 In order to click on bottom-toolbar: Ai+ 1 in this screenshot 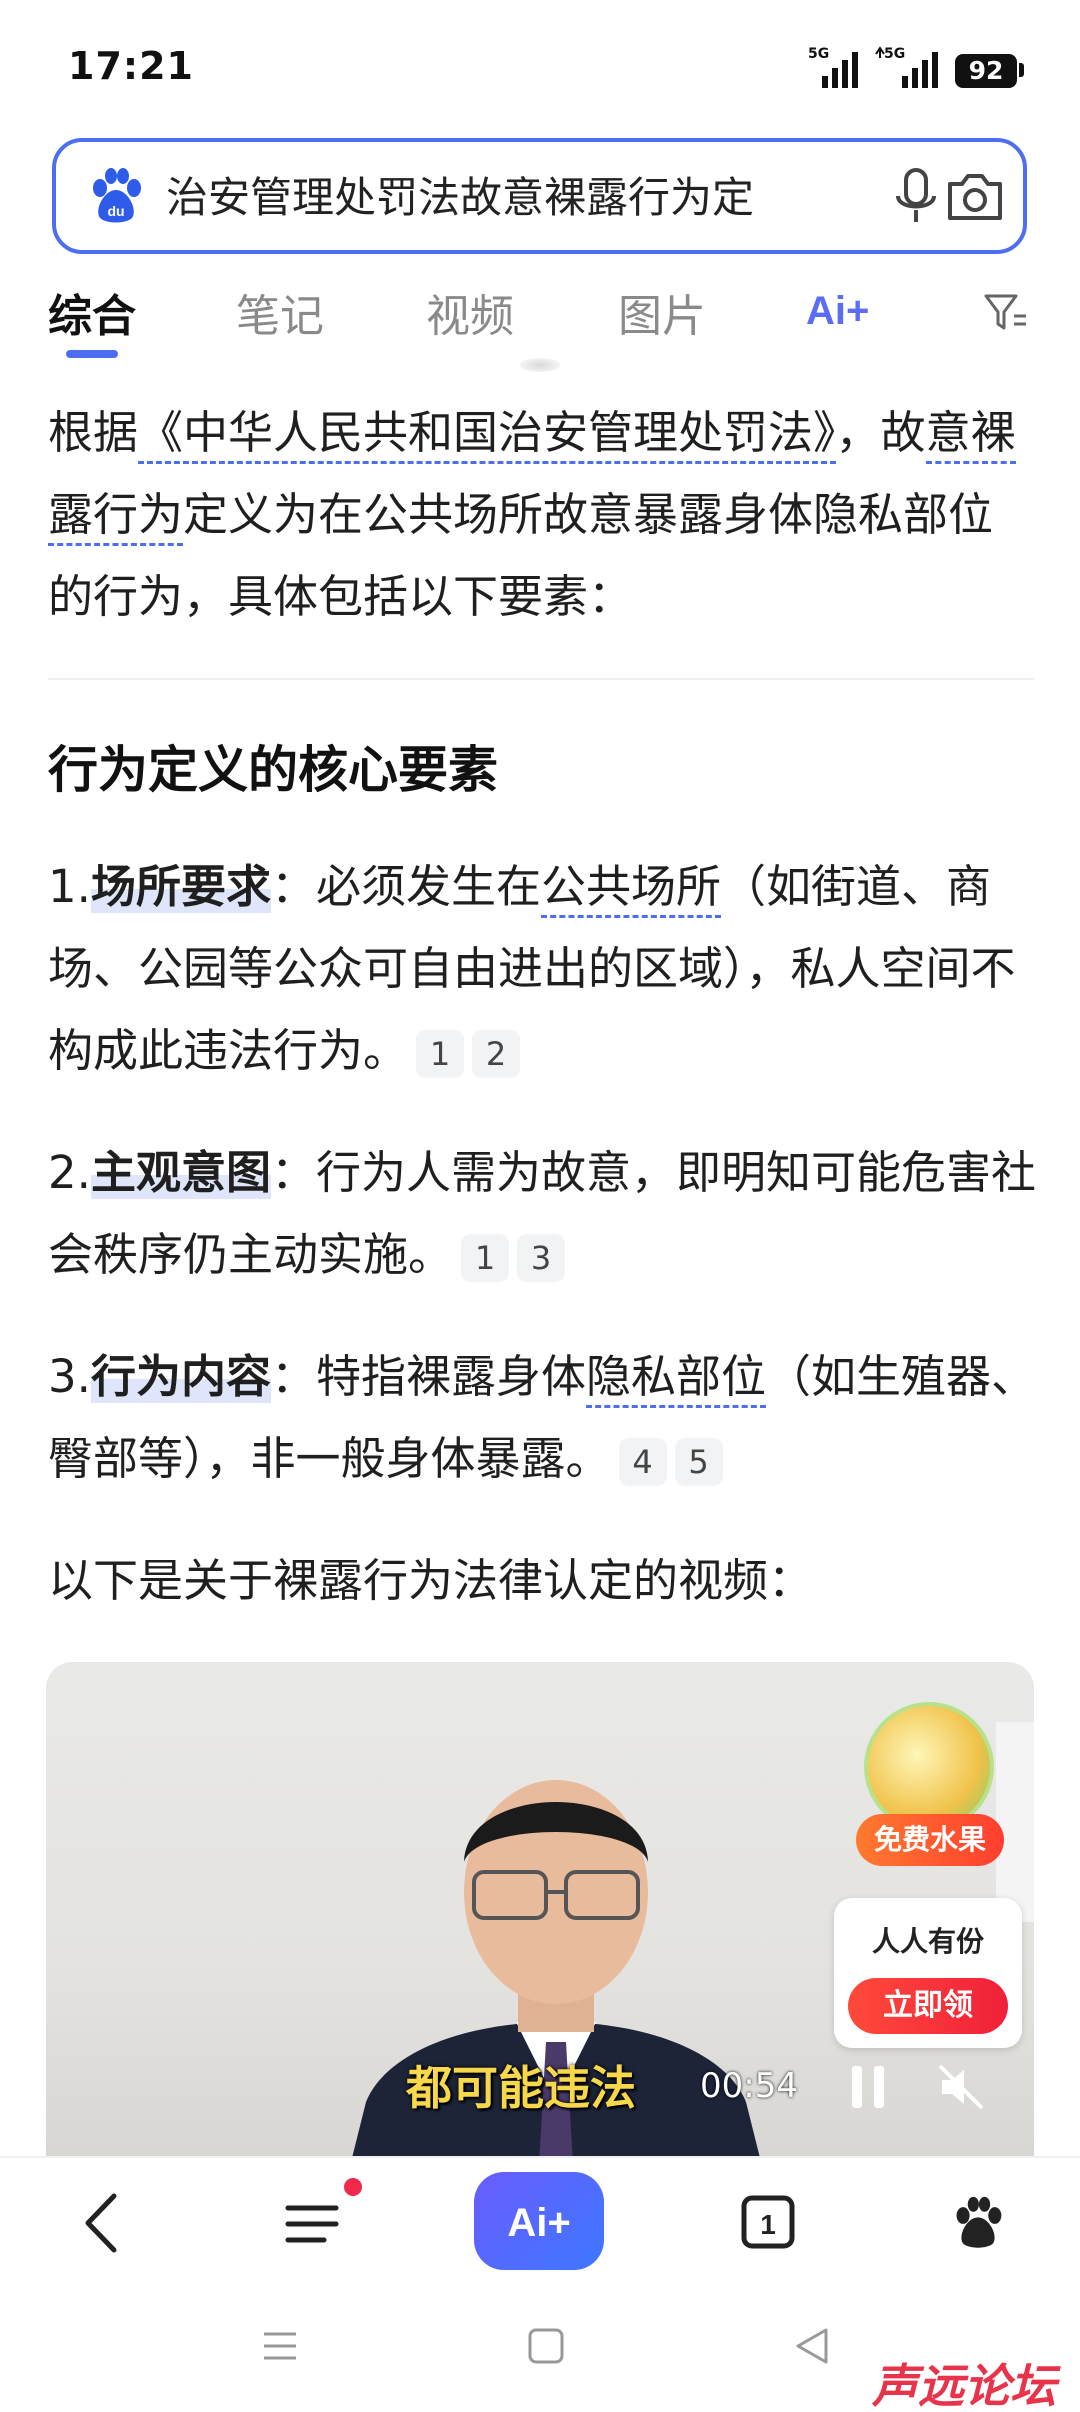, I will do `click(540, 2221)`.